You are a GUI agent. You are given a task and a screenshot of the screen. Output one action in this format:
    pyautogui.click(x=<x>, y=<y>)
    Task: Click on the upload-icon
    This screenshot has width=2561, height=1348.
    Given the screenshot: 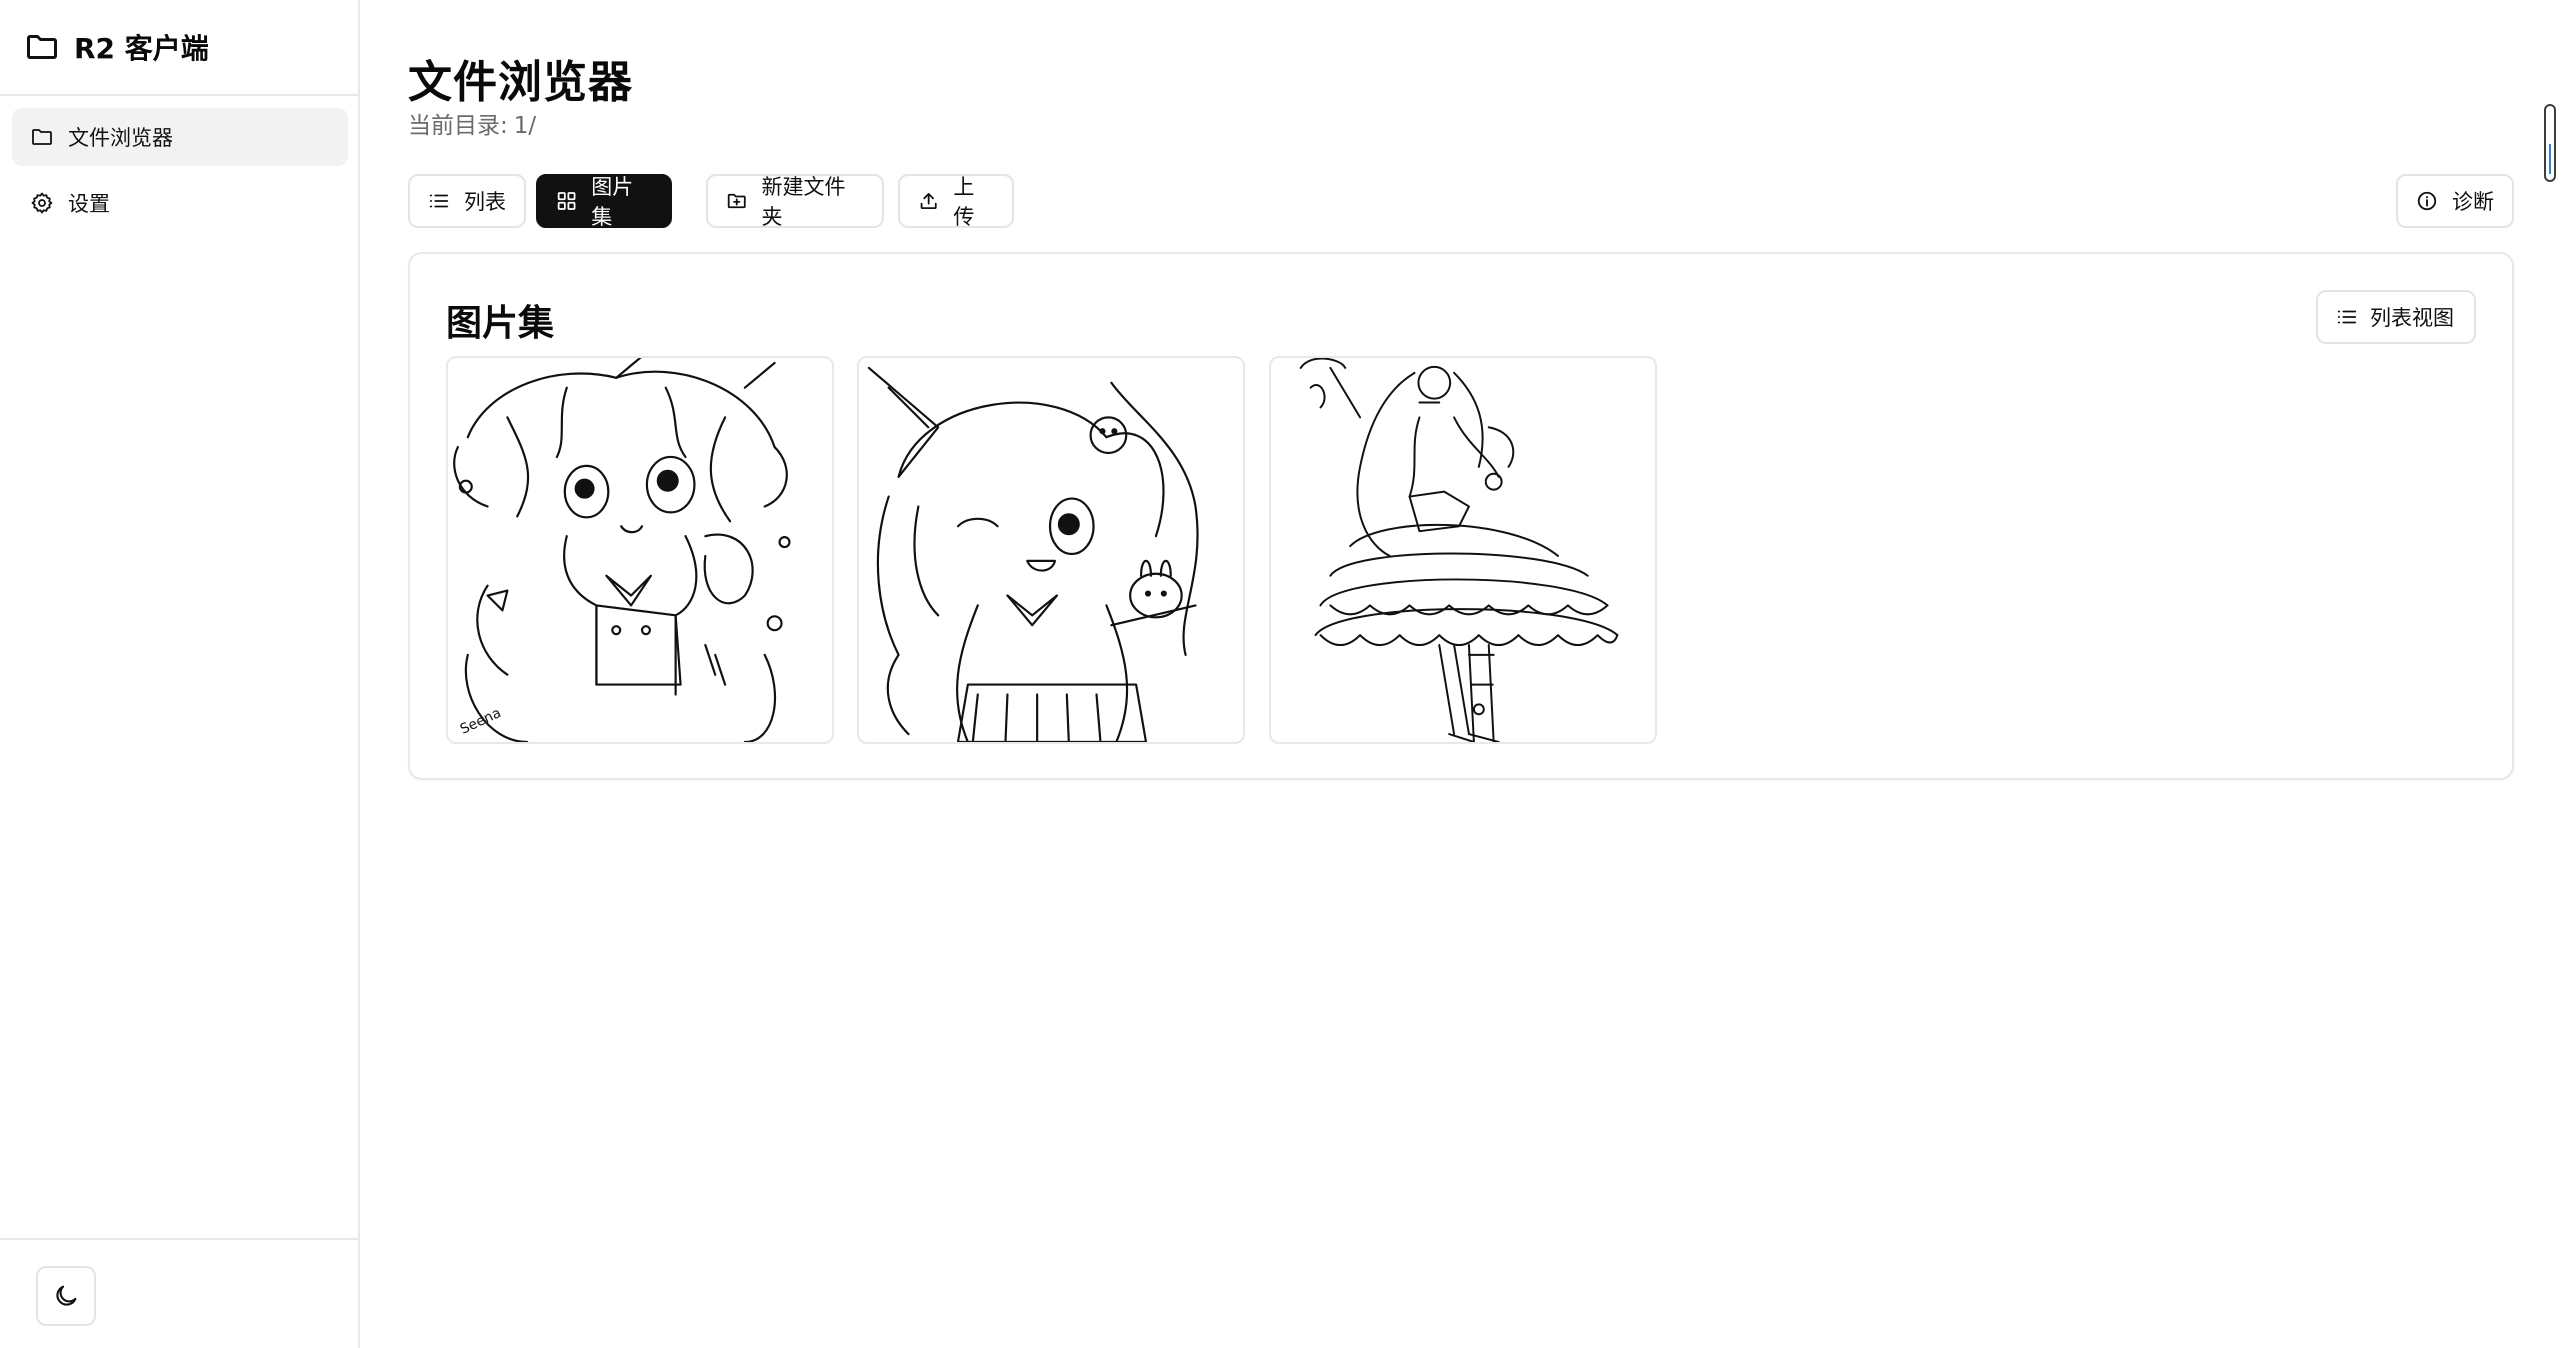 What is the action you would take?
    pyautogui.click(x=928, y=201)
    